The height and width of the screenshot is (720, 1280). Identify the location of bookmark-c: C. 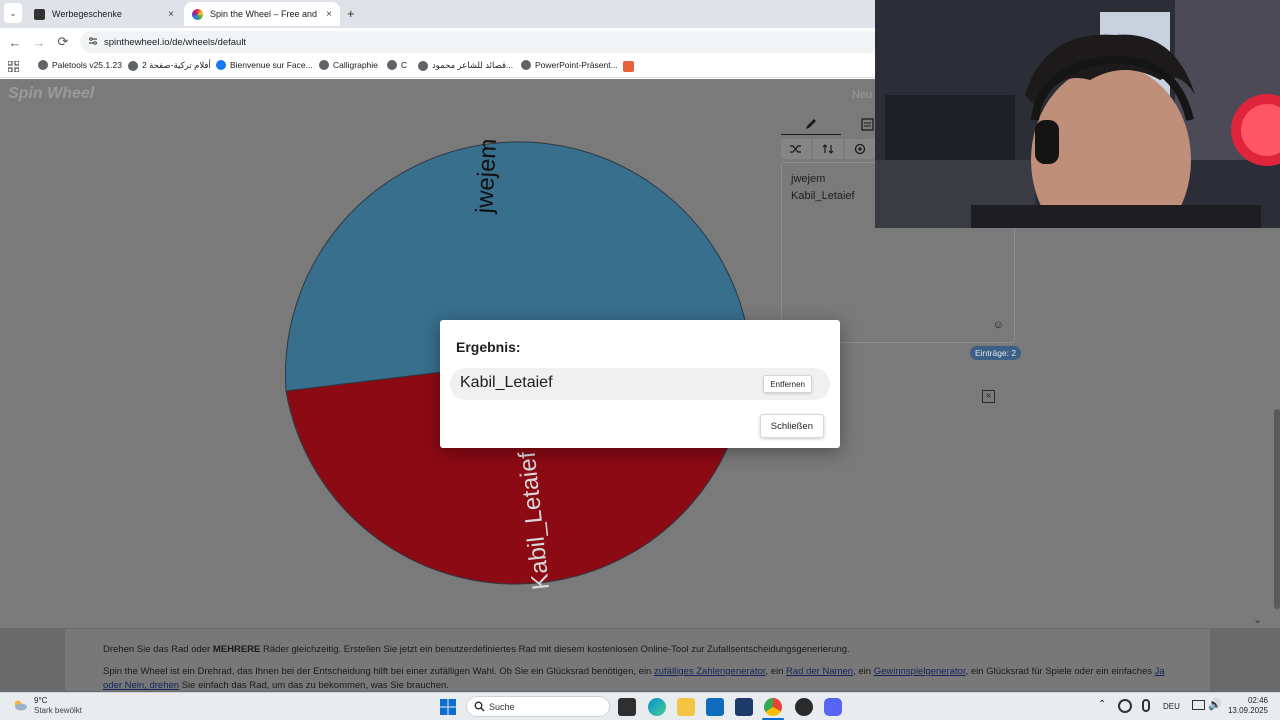
(397, 65).